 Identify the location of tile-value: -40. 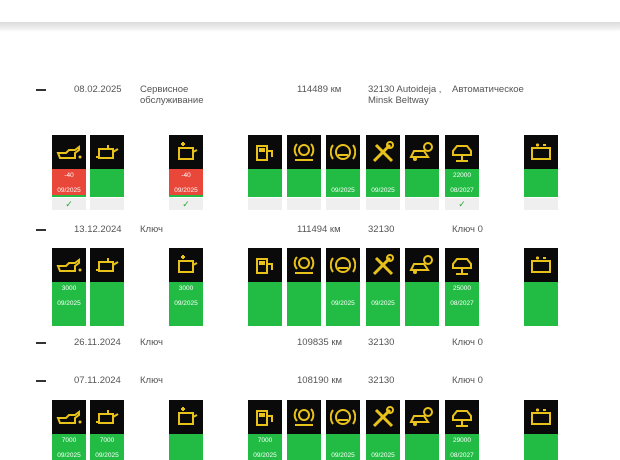
(186, 175).